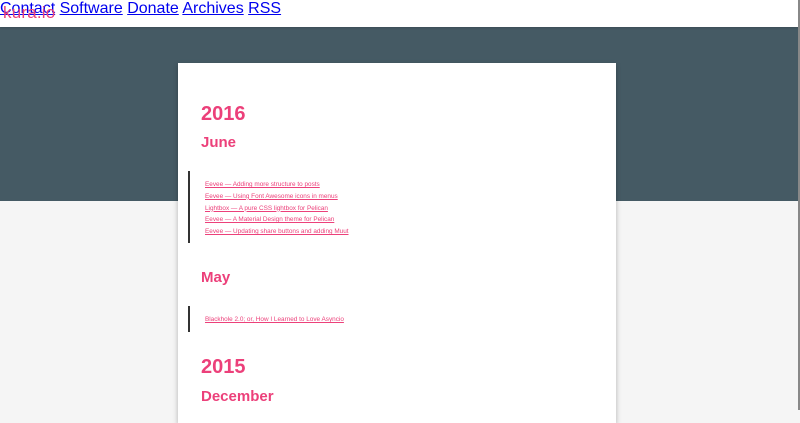  I want to click on year-heading-2016: 2016, so click(223, 114).